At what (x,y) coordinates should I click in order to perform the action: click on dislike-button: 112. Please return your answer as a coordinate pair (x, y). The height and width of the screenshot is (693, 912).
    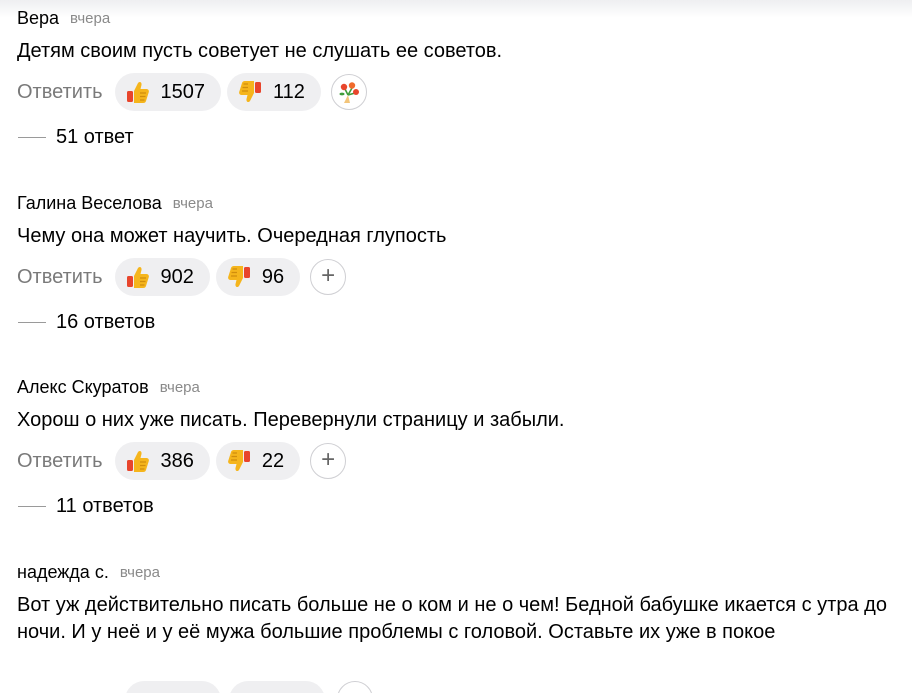
    Looking at the image, I should click on (274, 92).